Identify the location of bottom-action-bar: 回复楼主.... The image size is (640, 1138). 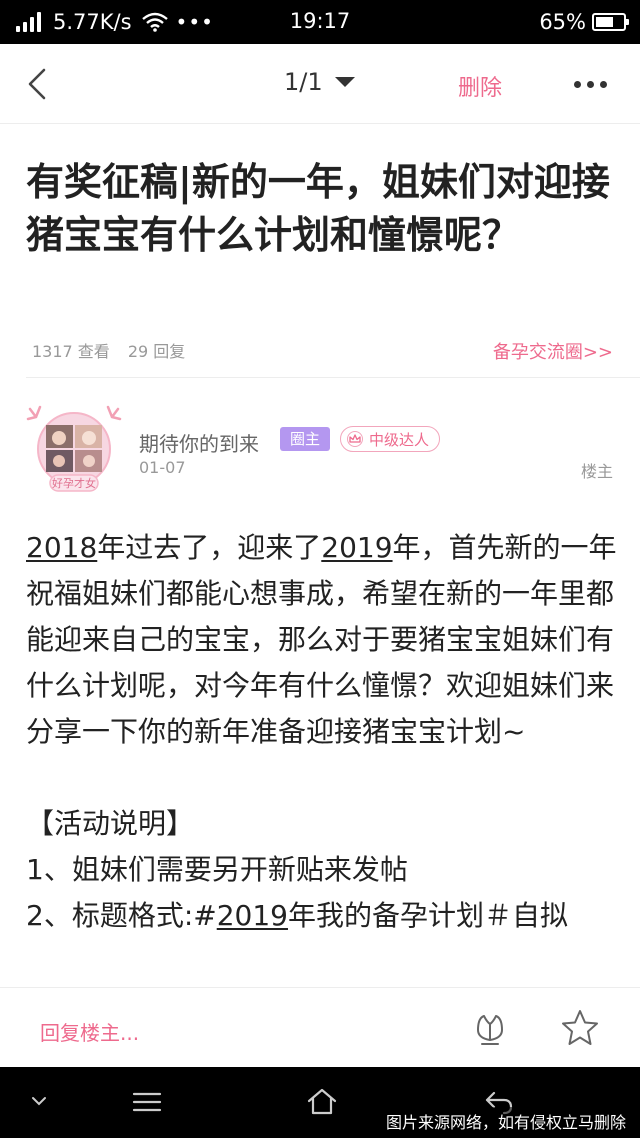
(320, 1027).